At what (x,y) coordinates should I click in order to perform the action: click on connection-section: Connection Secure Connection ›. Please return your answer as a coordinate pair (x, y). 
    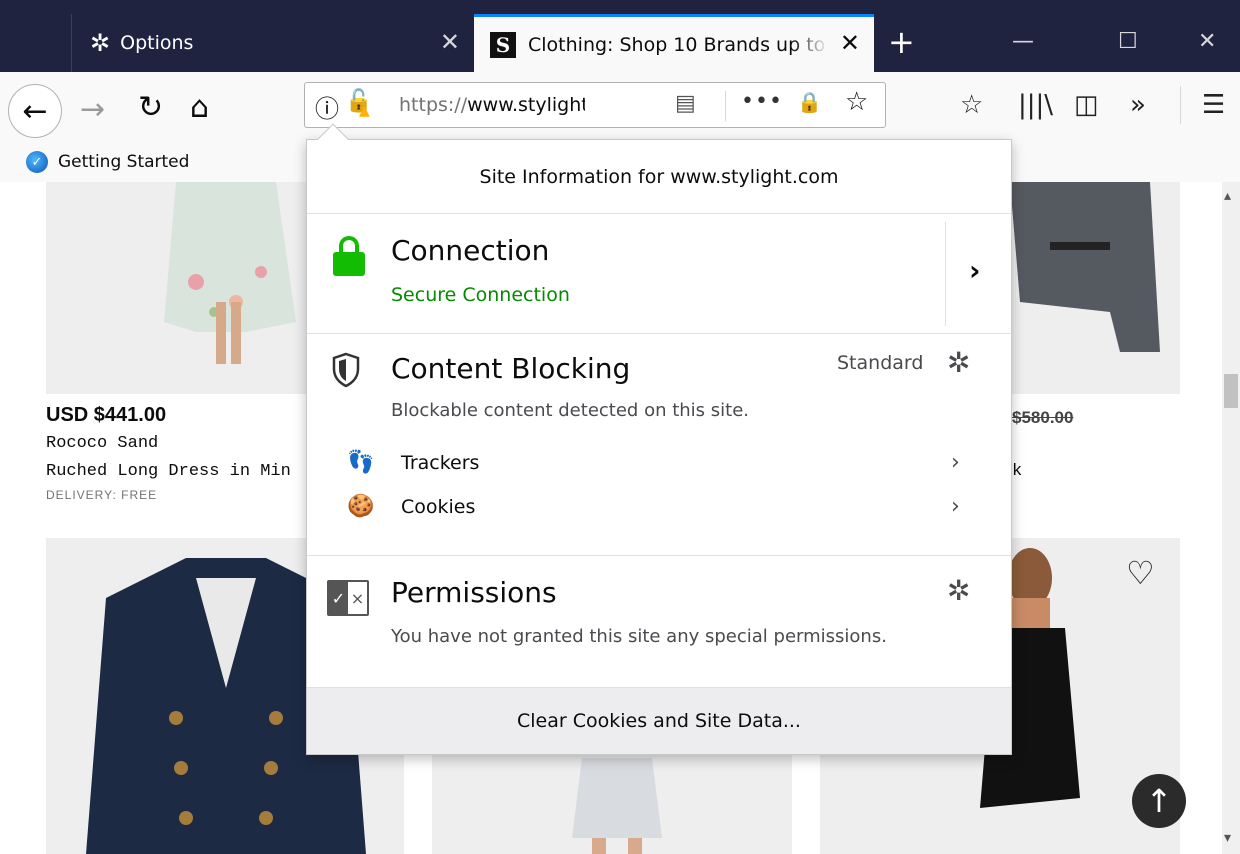
    Looking at the image, I should click on (659, 274).